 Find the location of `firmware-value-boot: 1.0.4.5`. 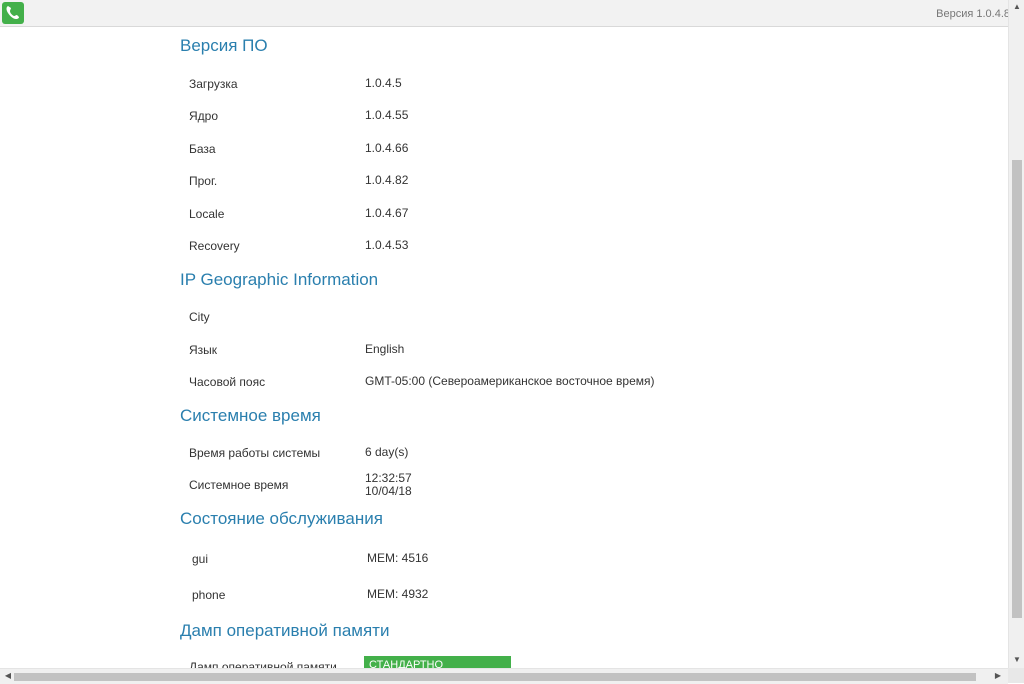

firmware-value-boot: 1.0.4.5 is located at coordinates (383, 83).